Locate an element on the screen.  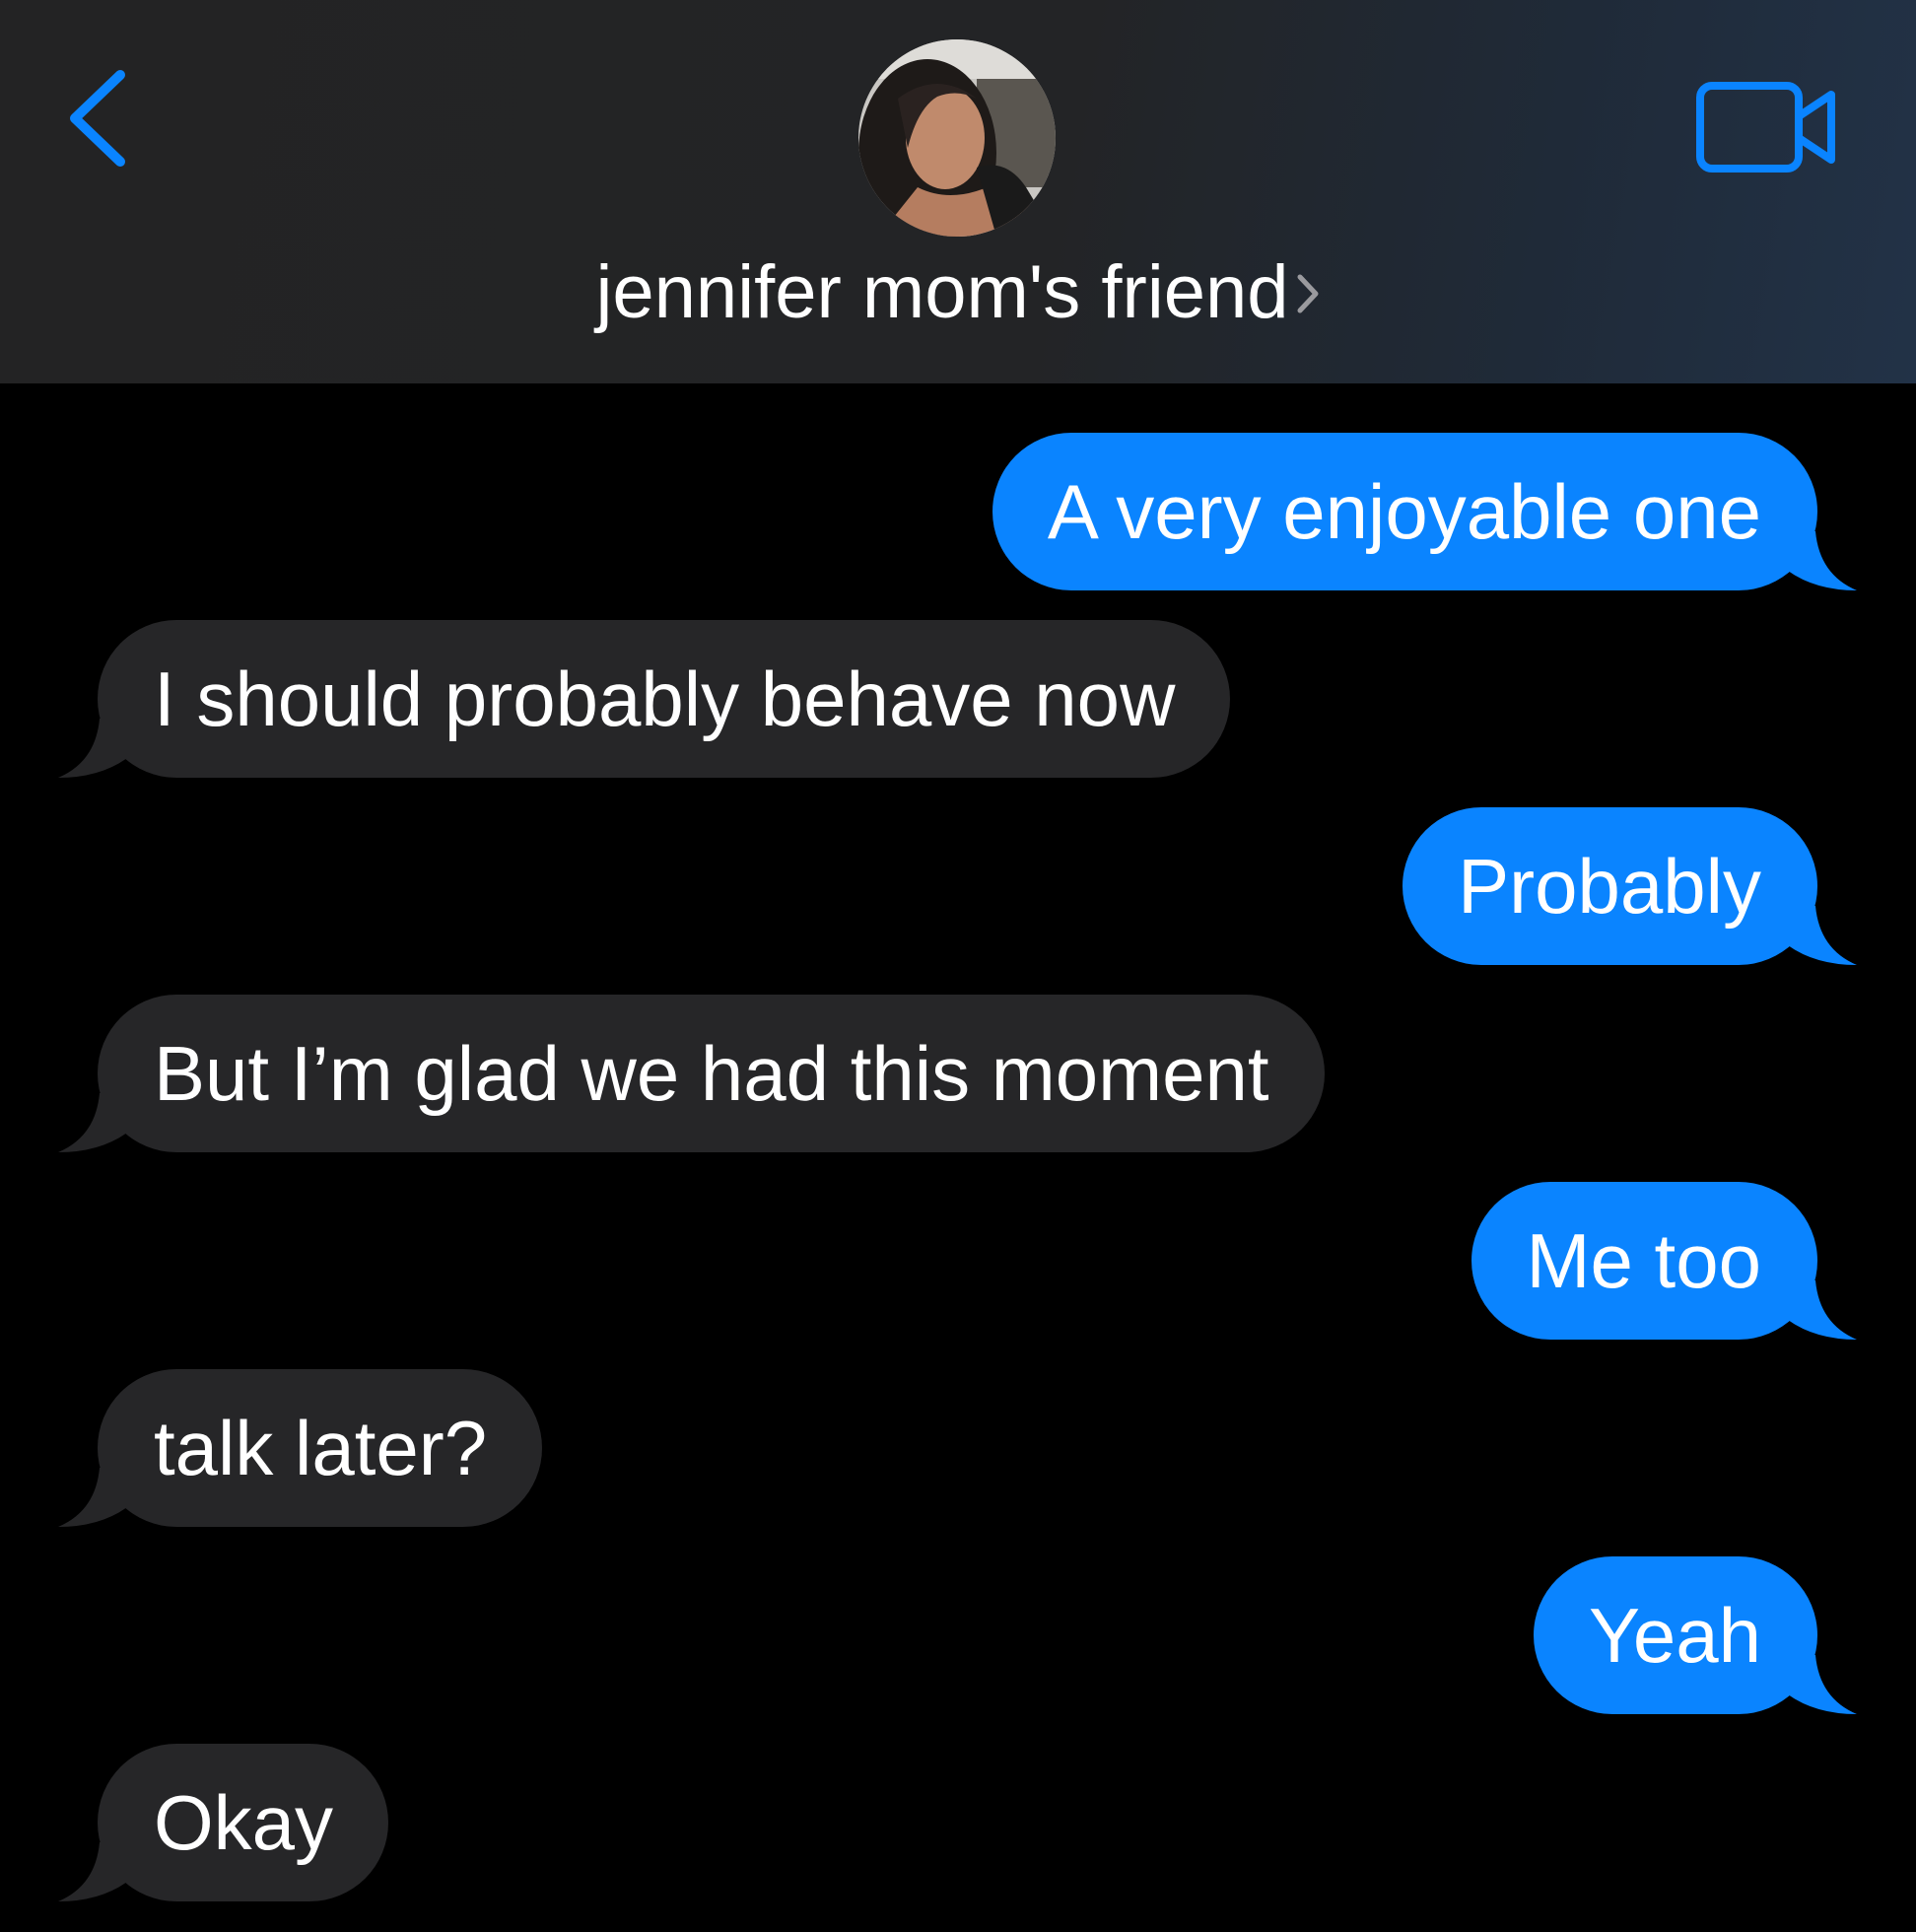
contact-name-button: jennifer mom's friend is located at coordinates (958, 293).